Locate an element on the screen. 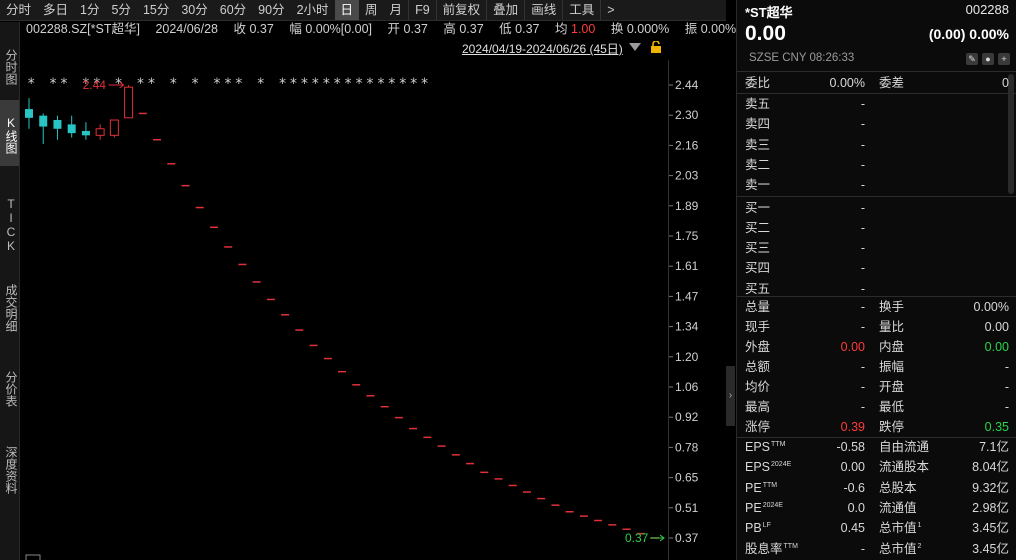  stat-row-6-label: 涨停 is located at coordinates (758, 427).